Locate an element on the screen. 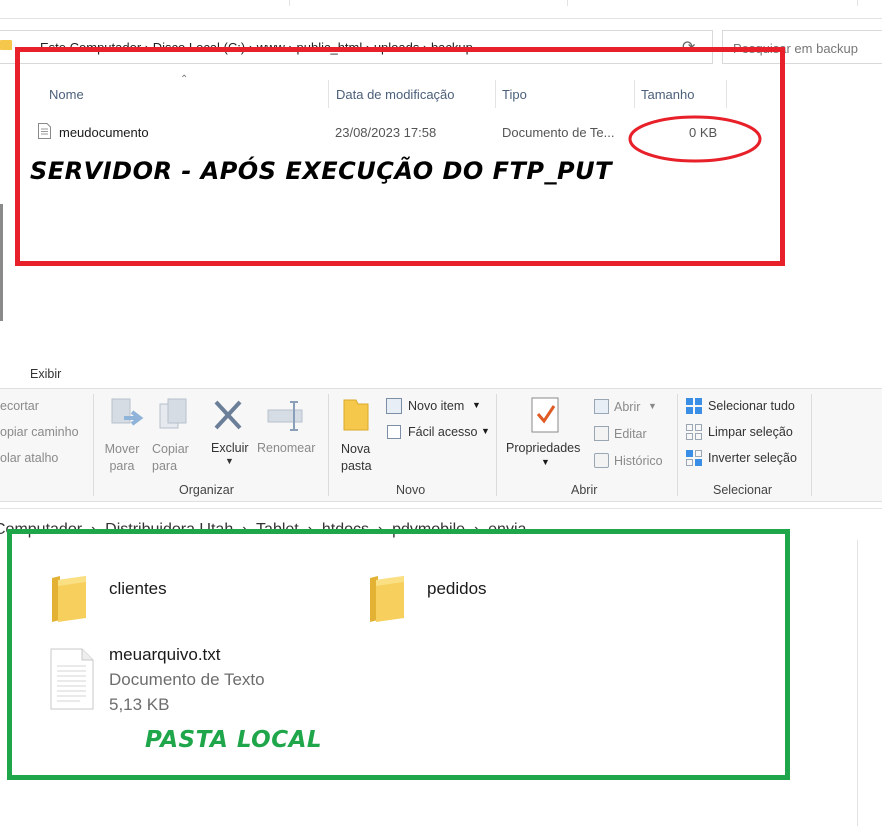  properties-button: Propriedades ▼ is located at coordinates (546, 436).